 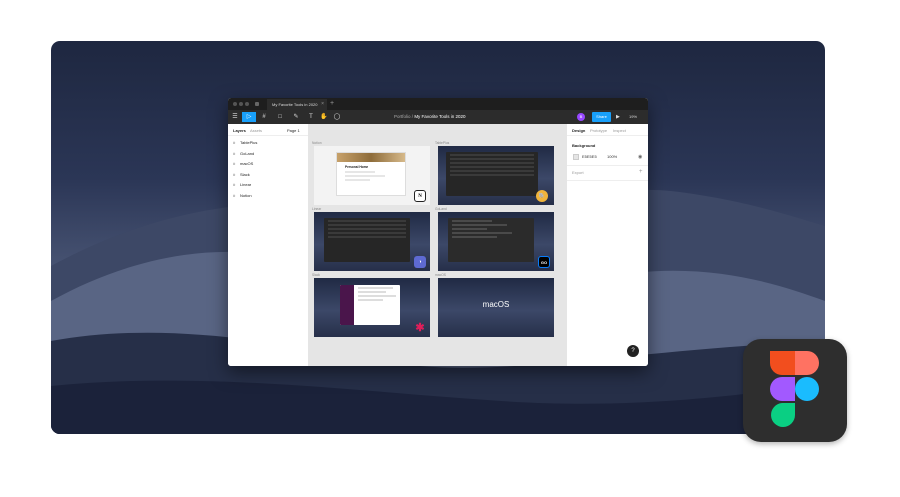 I want to click on background-color-swatch, so click(x=576, y=157).